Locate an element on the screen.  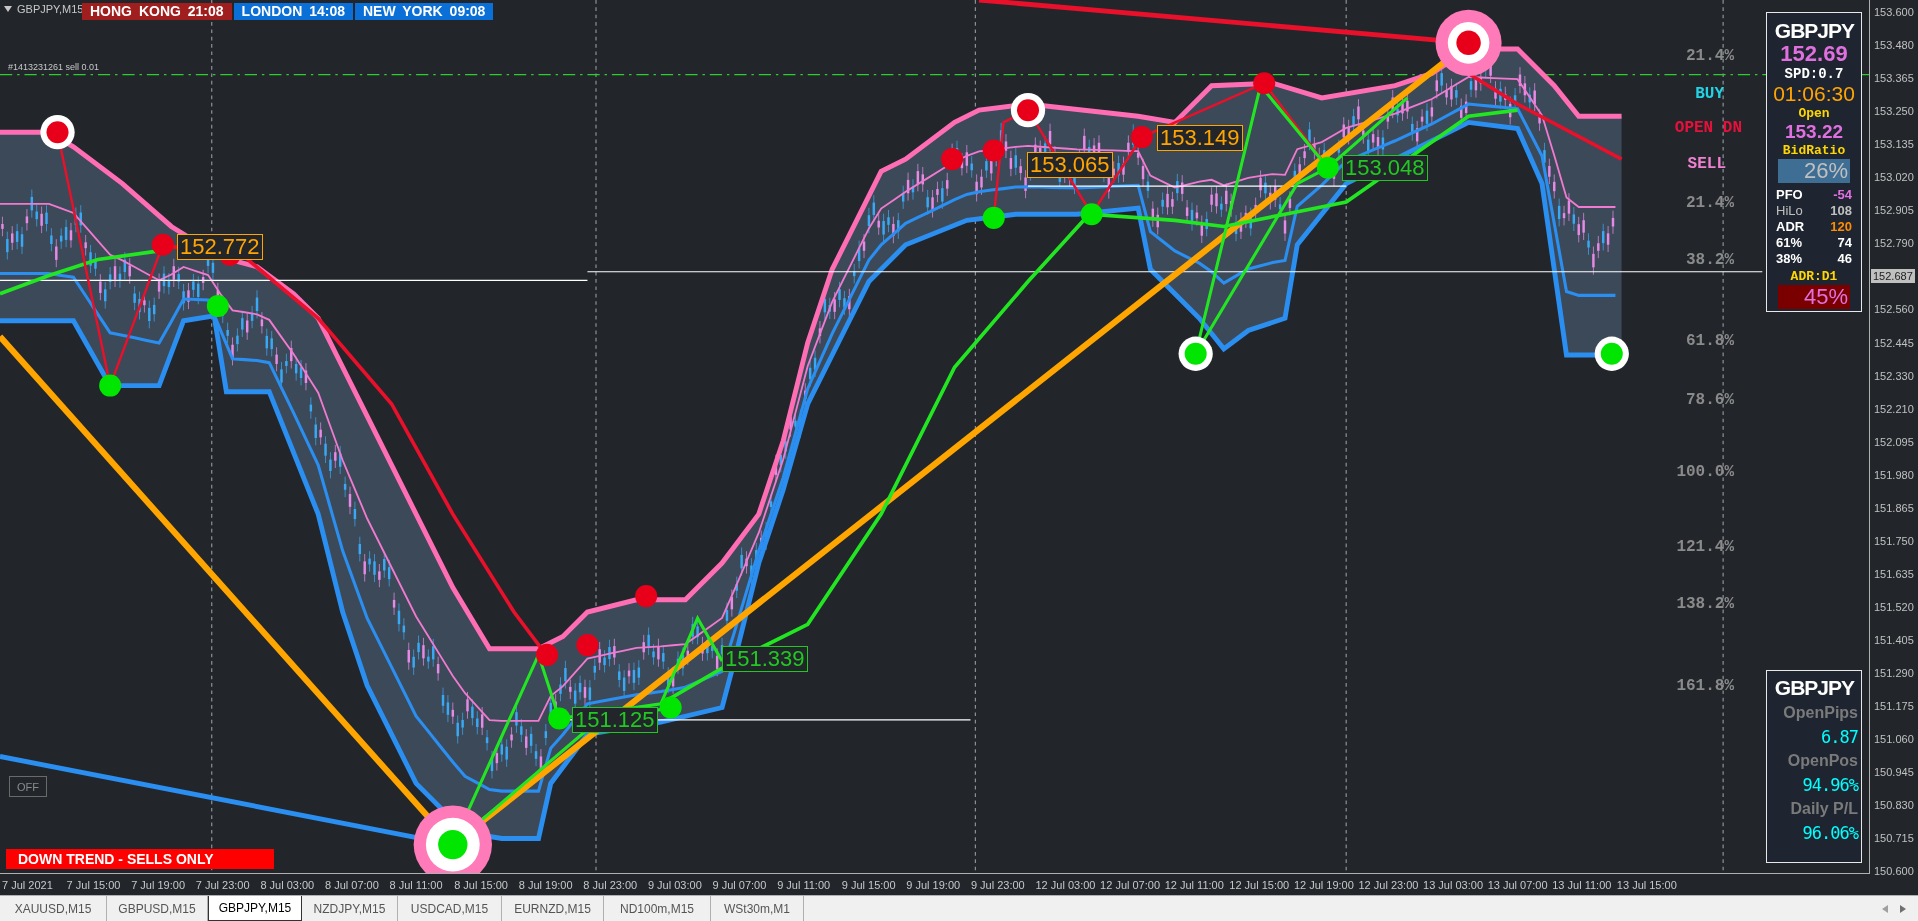
price-tick: 153.020 is located at coordinates (1894, 177).